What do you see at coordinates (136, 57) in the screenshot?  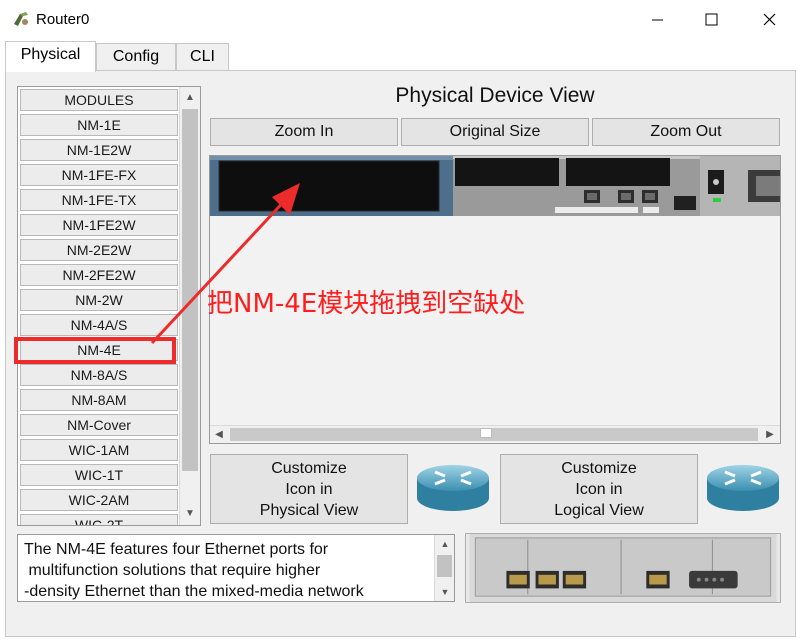 I see `tab-config: Config` at bounding box center [136, 57].